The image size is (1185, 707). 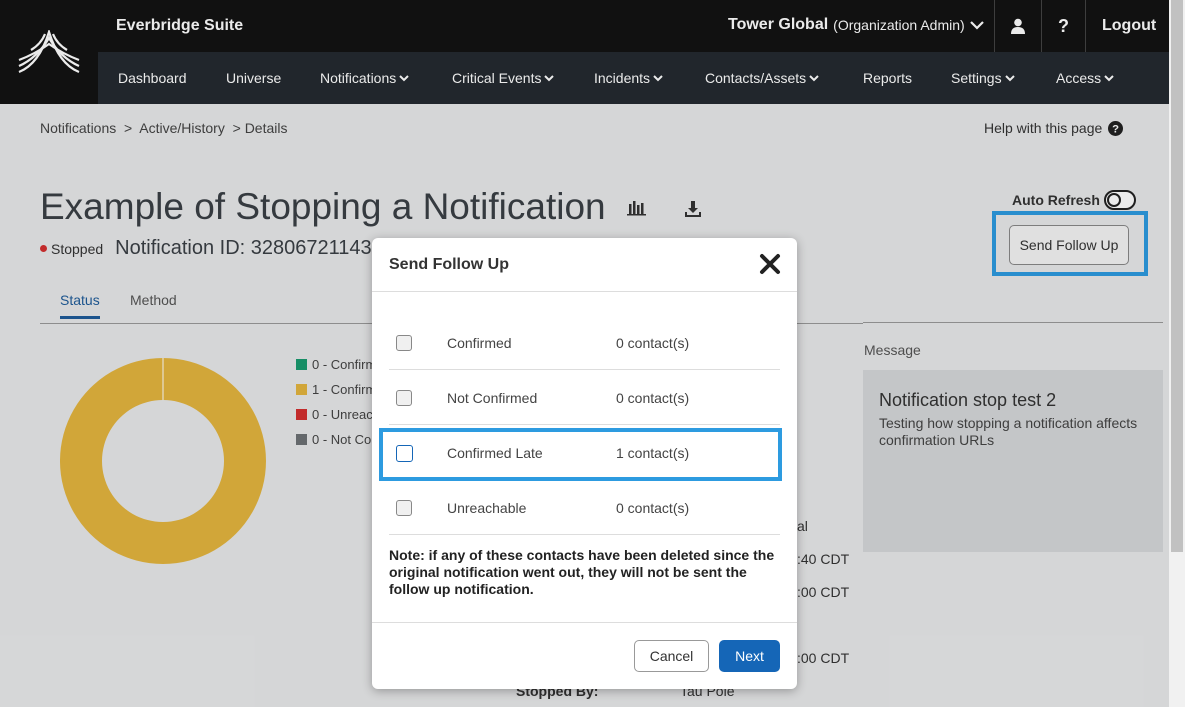 I want to click on page-scrollbar, so click(x=1177, y=353).